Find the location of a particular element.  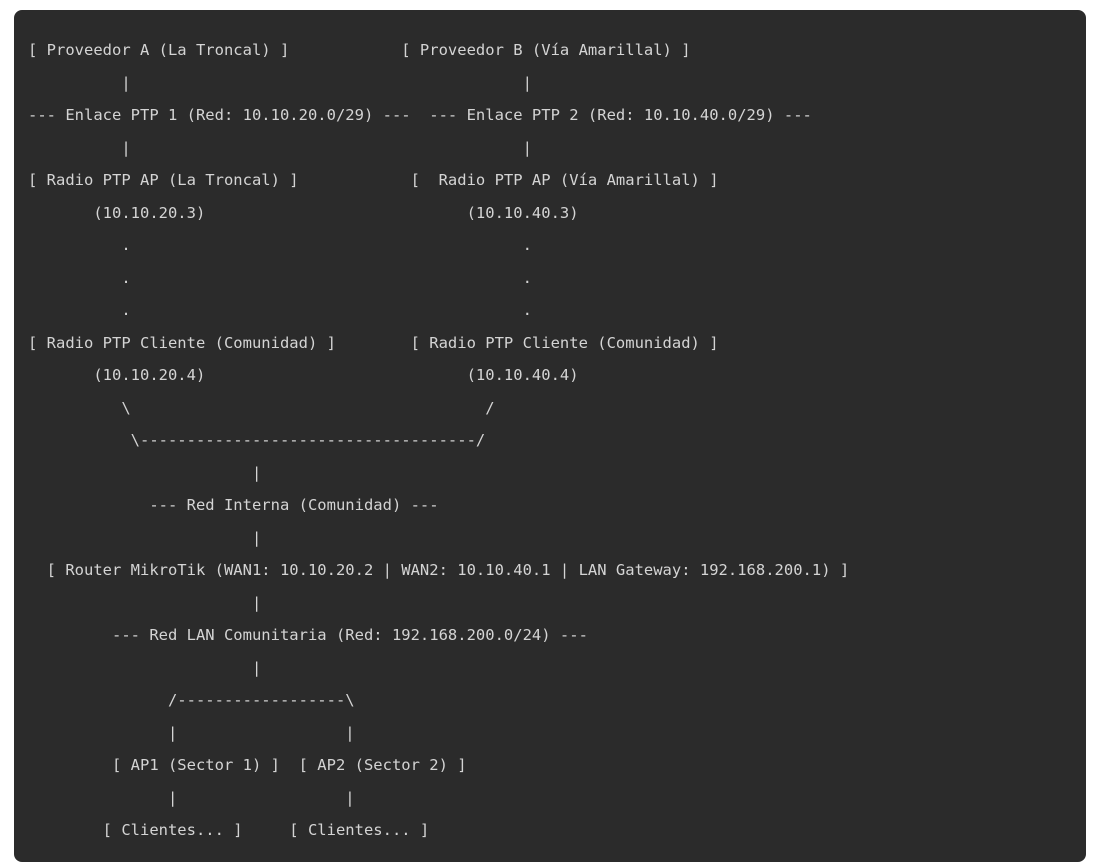

diagram-line-diagonals: \ / is located at coordinates (261, 407).